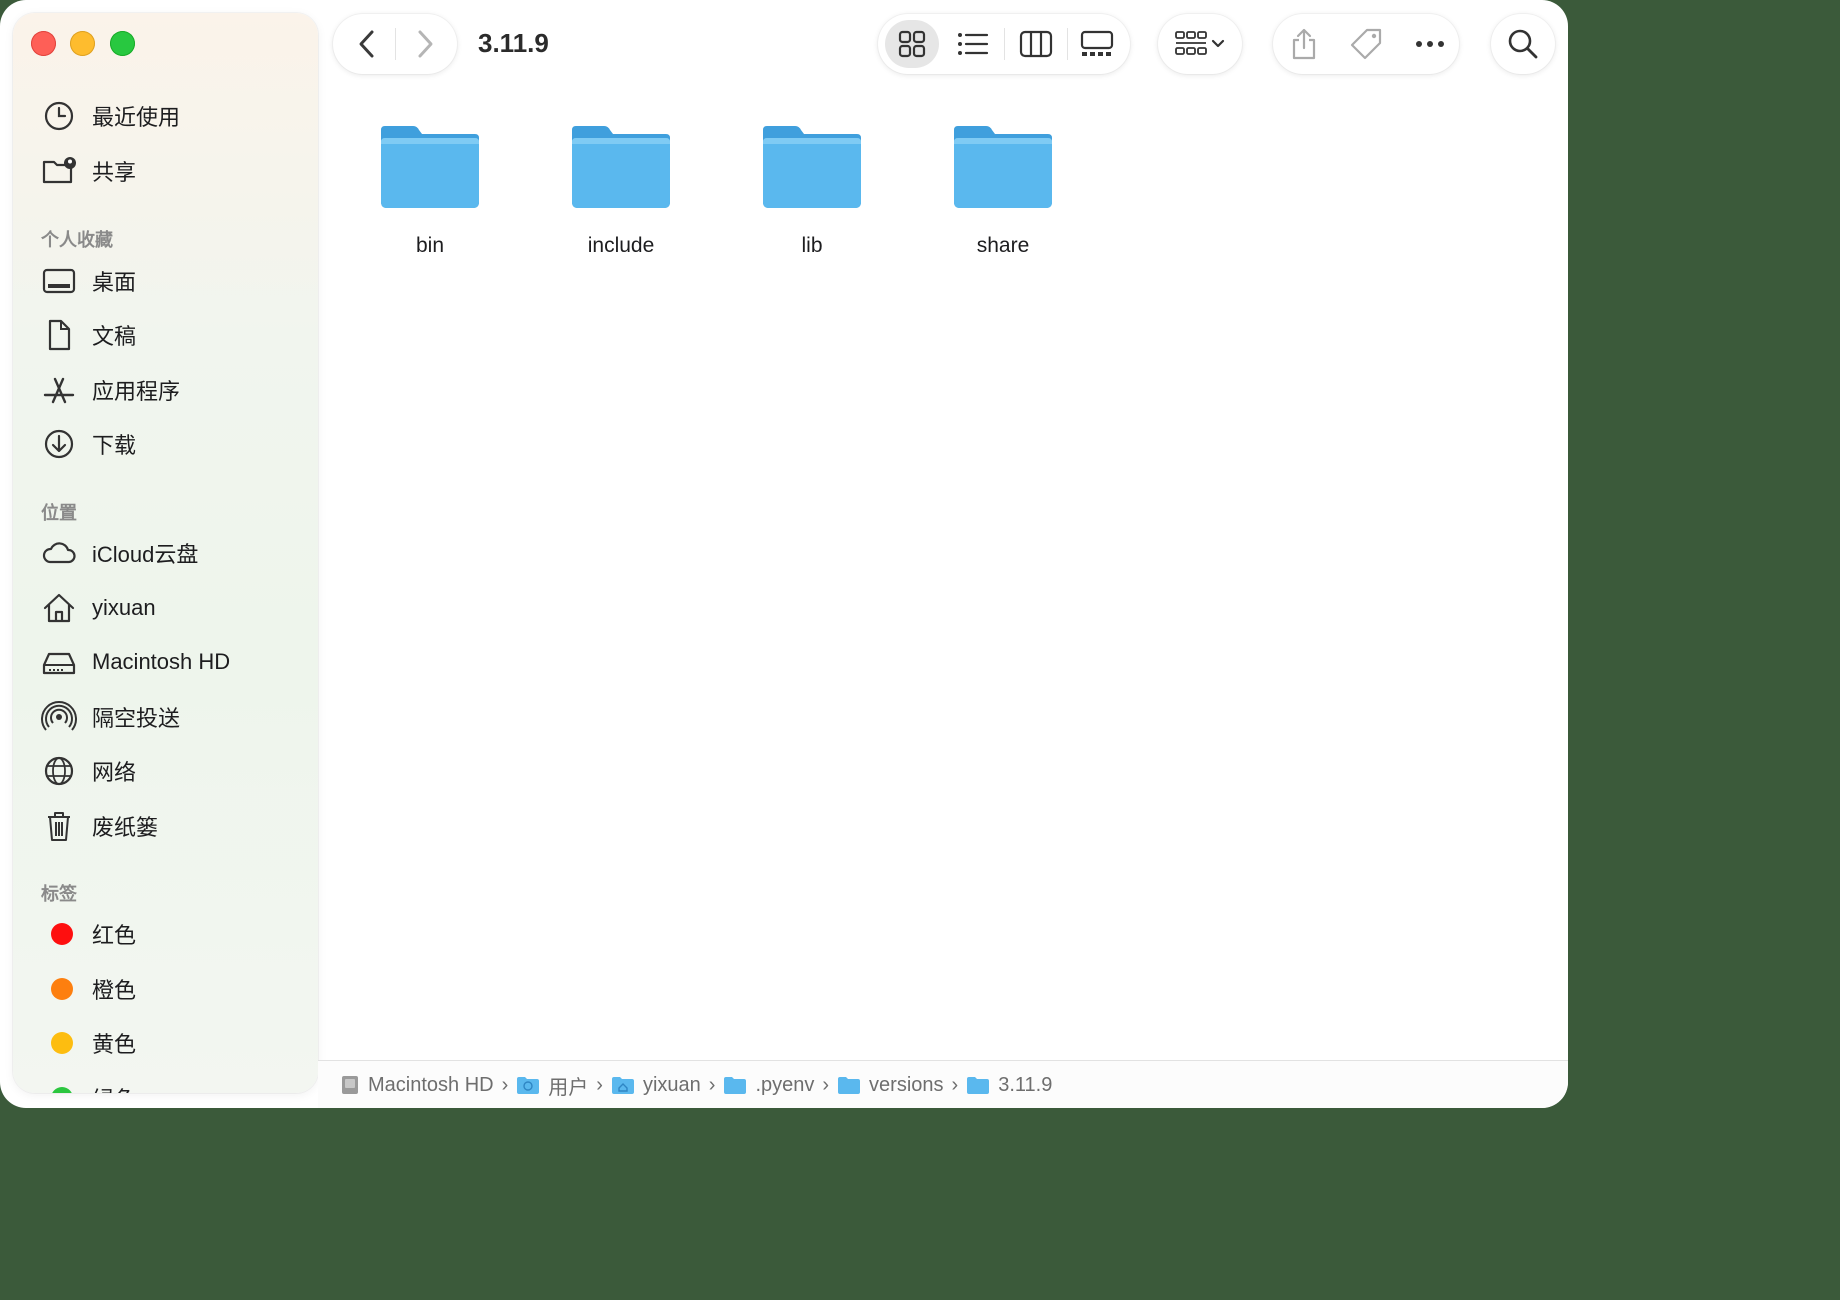 This screenshot has width=1840, height=1300. What do you see at coordinates (114, 990) in the screenshot?
I see `sidebar-item-label: 橙色` at bounding box center [114, 990].